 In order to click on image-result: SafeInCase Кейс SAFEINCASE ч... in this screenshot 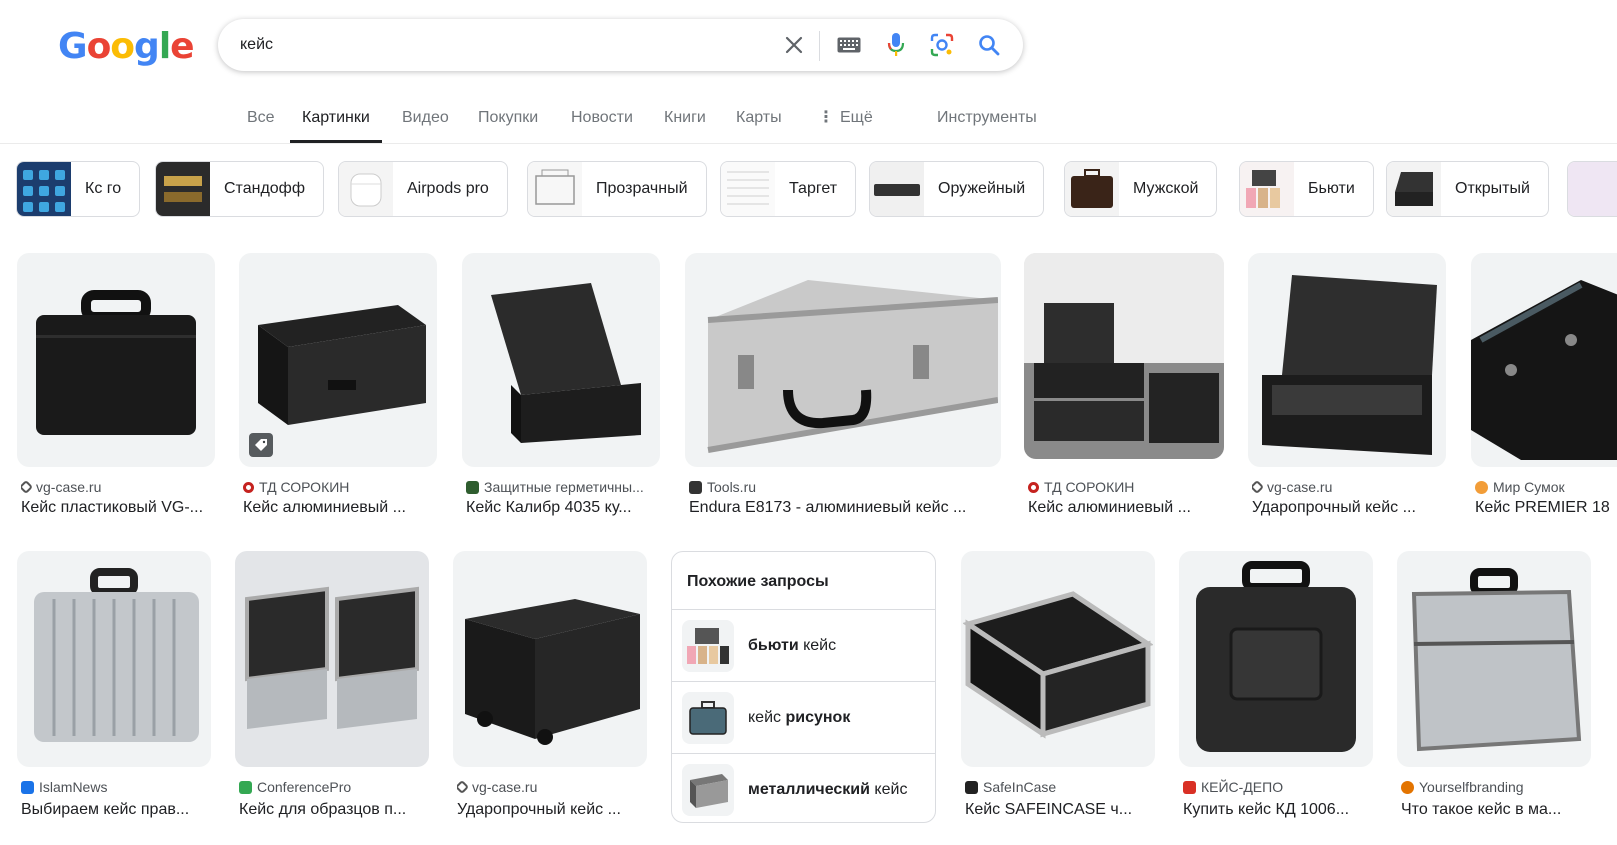, I will do `click(1058, 688)`.